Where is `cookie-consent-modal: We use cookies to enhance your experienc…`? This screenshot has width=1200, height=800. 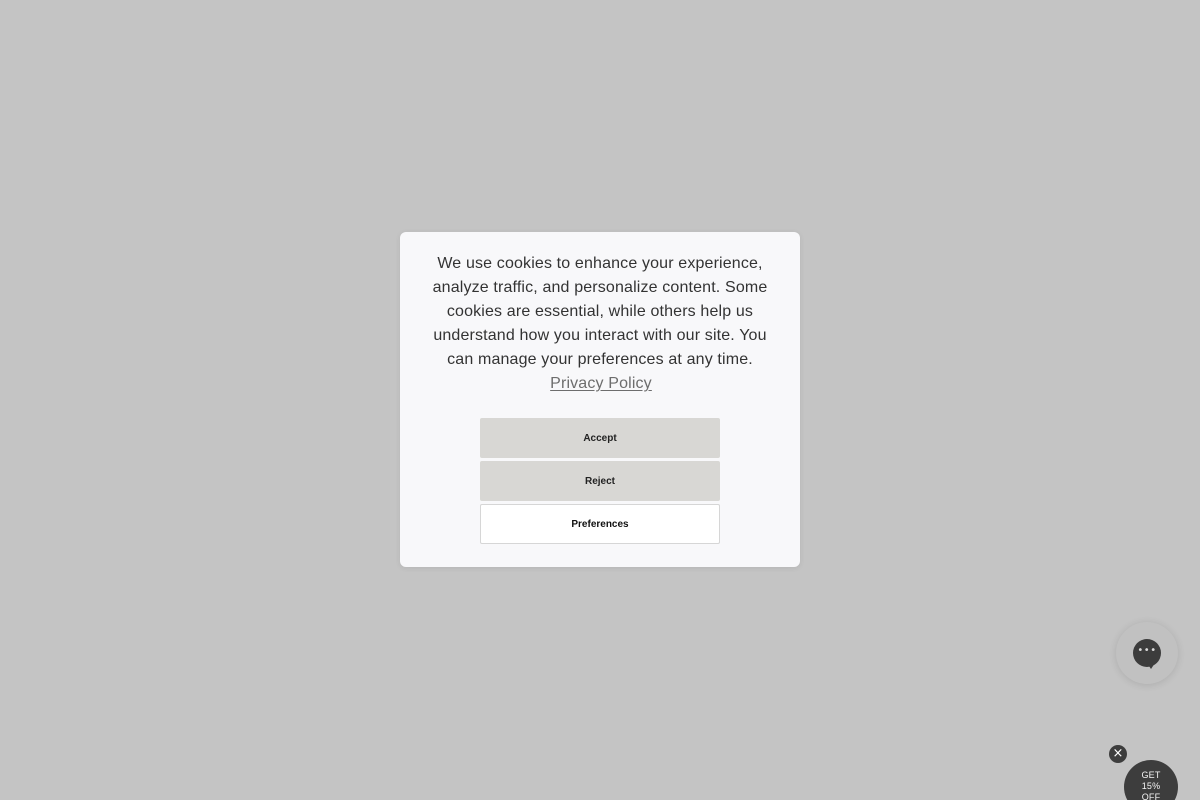
cookie-consent-modal: We use cookies to enhance your experienc… is located at coordinates (600, 399).